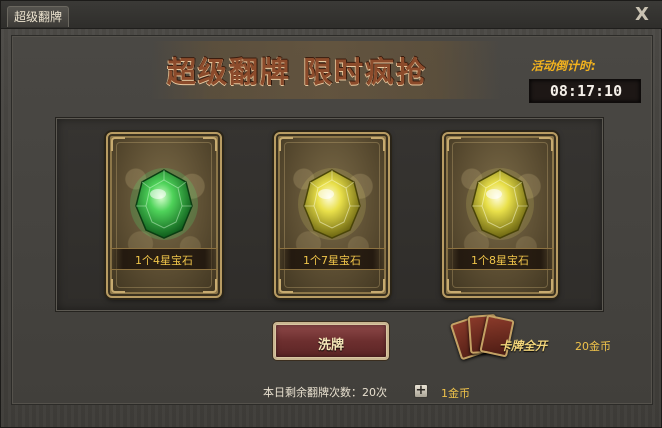 This screenshot has height=428, width=662. What do you see at coordinates (593, 346) in the screenshot?
I see `open-all-price: 20金币` at bounding box center [593, 346].